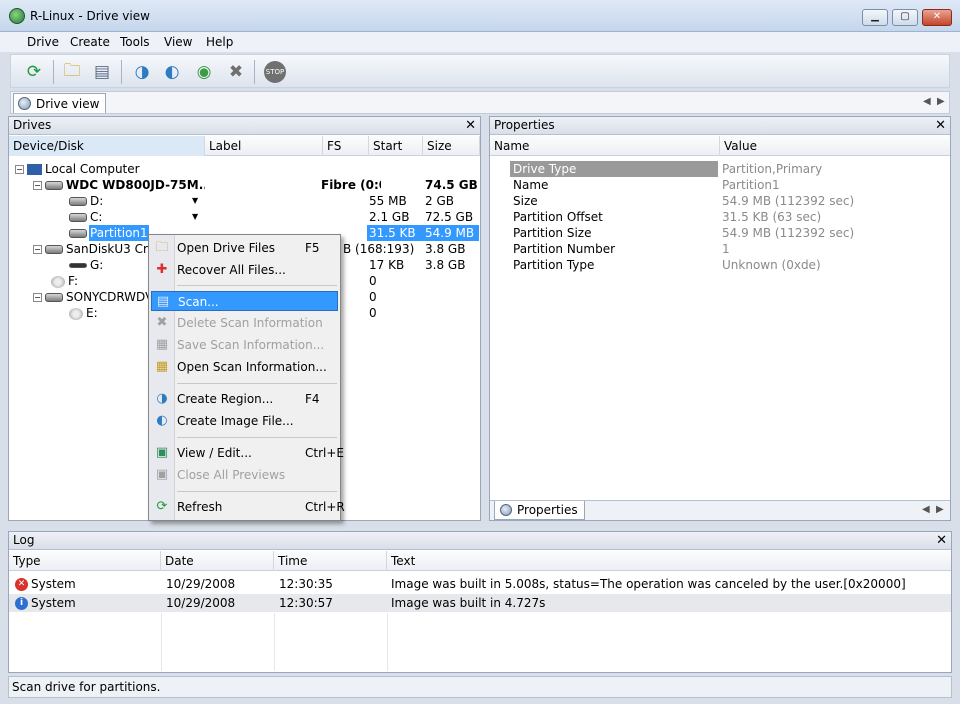 This screenshot has height=704, width=960. What do you see at coordinates (244, 201) in the screenshot?
I see `tree-row-d: D: ▼ 55 MB 2 GB` at bounding box center [244, 201].